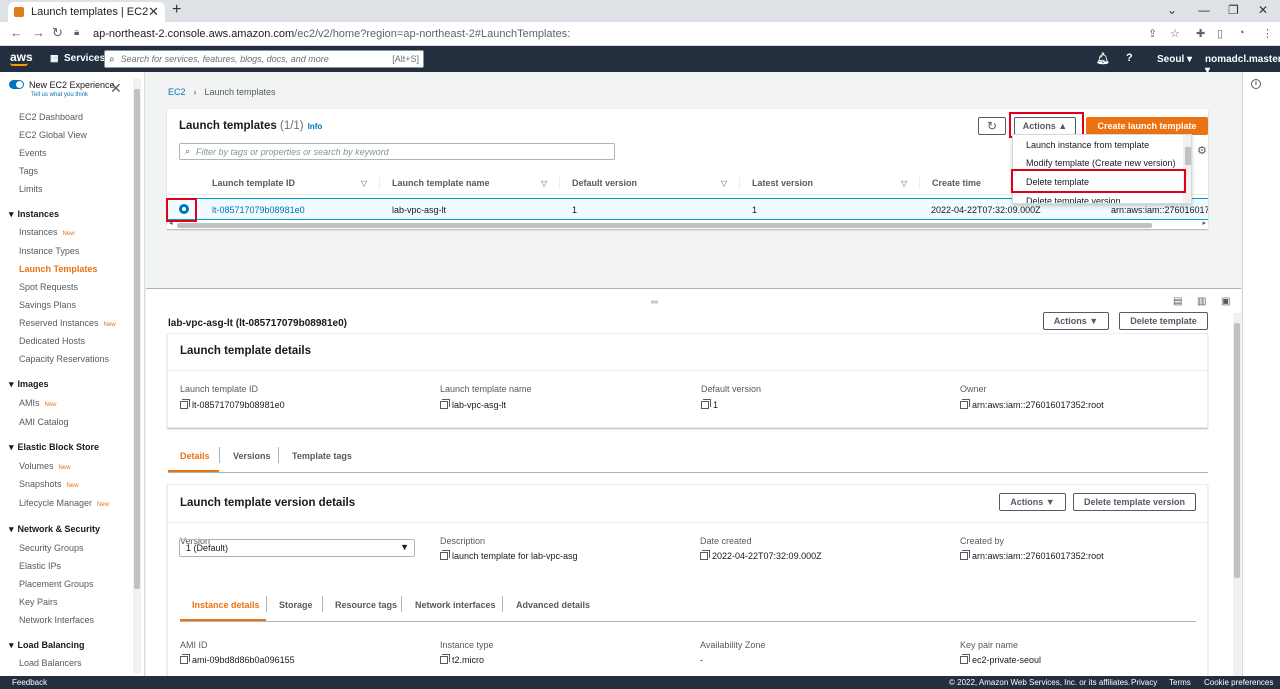  I want to click on sidebar-scrollbar, so click(137, 376).